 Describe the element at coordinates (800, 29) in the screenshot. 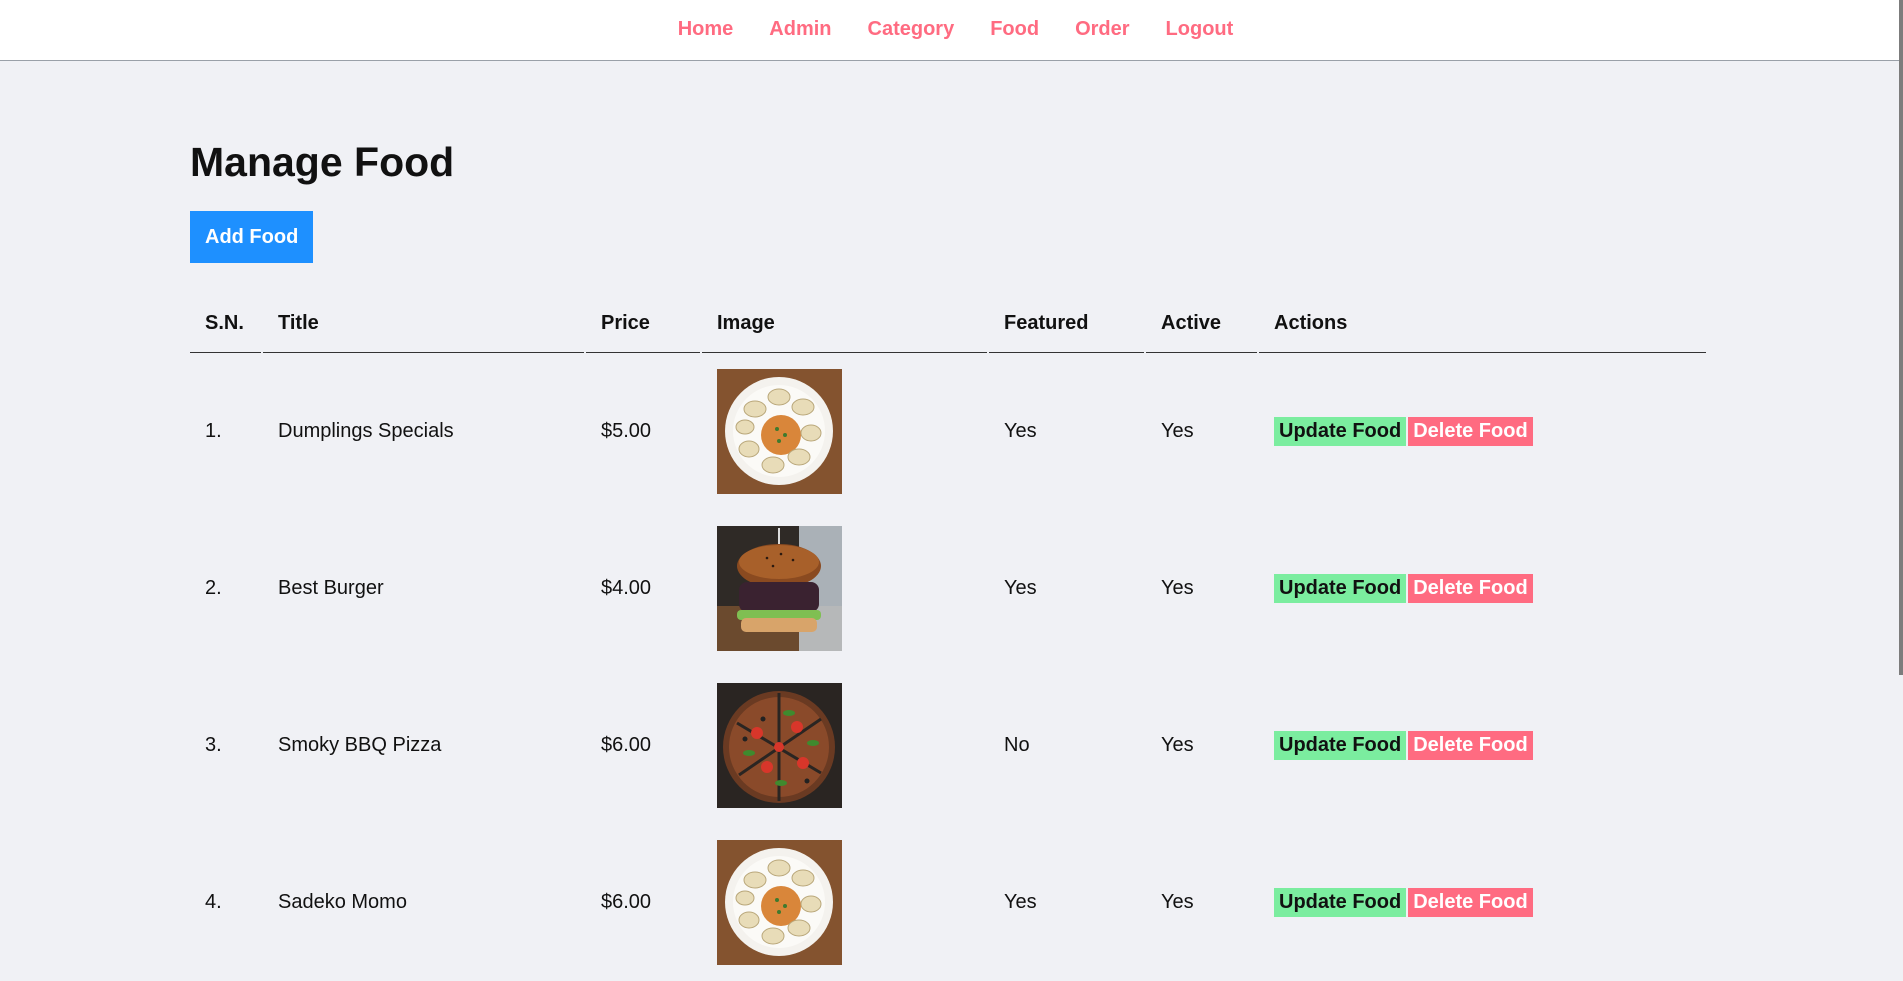

I see `nav-admin-link: Admin` at that location.